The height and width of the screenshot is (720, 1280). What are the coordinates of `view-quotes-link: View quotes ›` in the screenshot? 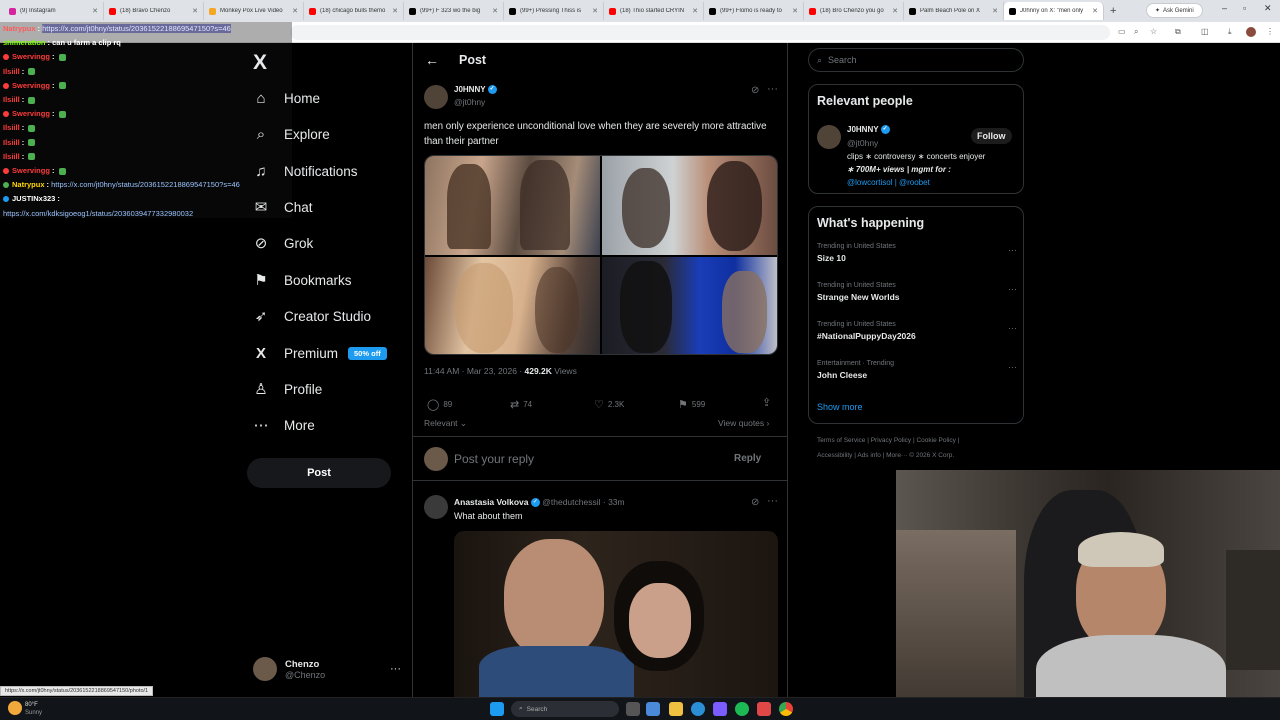 It's located at (743, 423).